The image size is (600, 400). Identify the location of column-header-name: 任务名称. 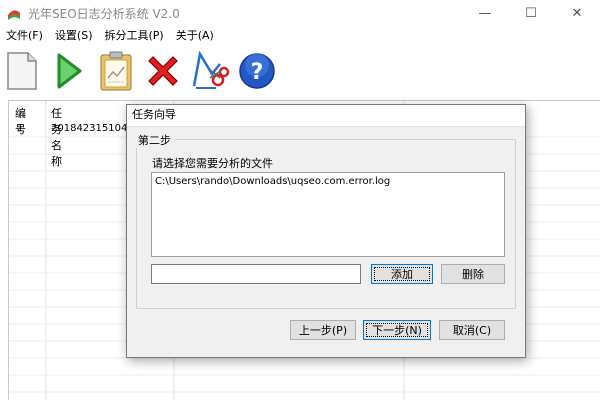
(56, 137).